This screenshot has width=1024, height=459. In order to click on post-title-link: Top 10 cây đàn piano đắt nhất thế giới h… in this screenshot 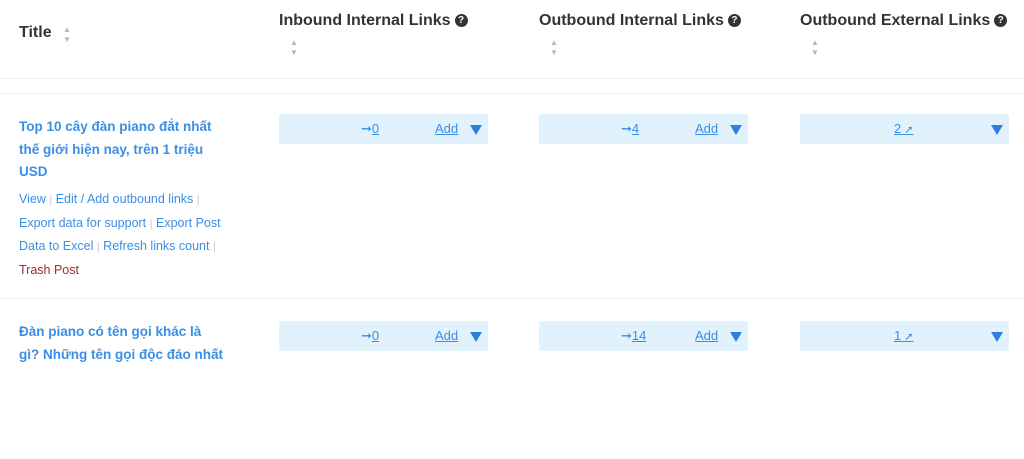, I will do `click(126, 150)`.